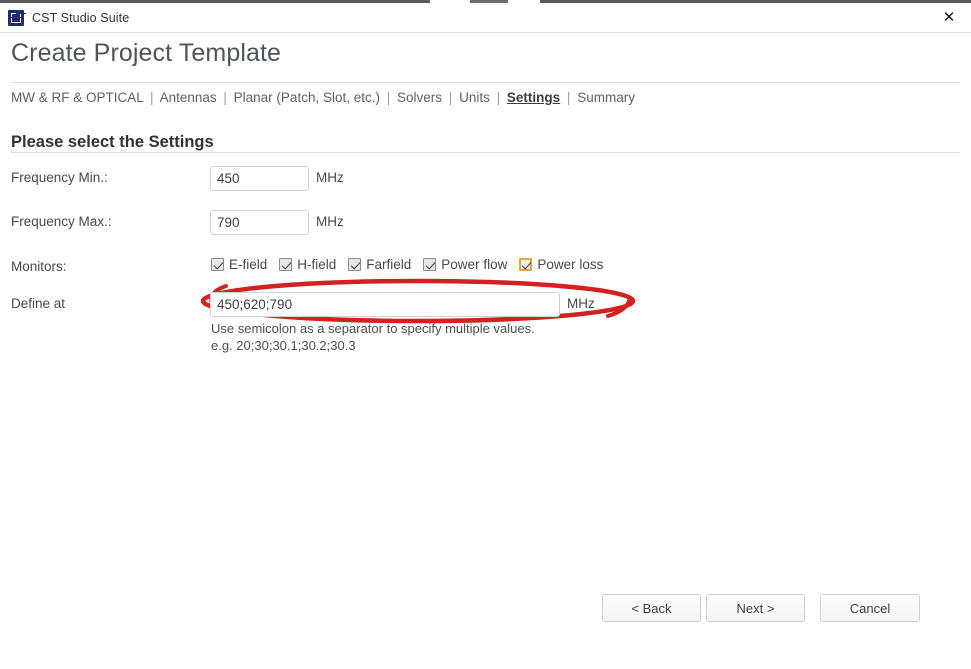 The height and width of the screenshot is (669, 971). Describe the element at coordinates (485, 18) in the screenshot. I see `window-titlebar: CST Studio Suite ✕` at that location.